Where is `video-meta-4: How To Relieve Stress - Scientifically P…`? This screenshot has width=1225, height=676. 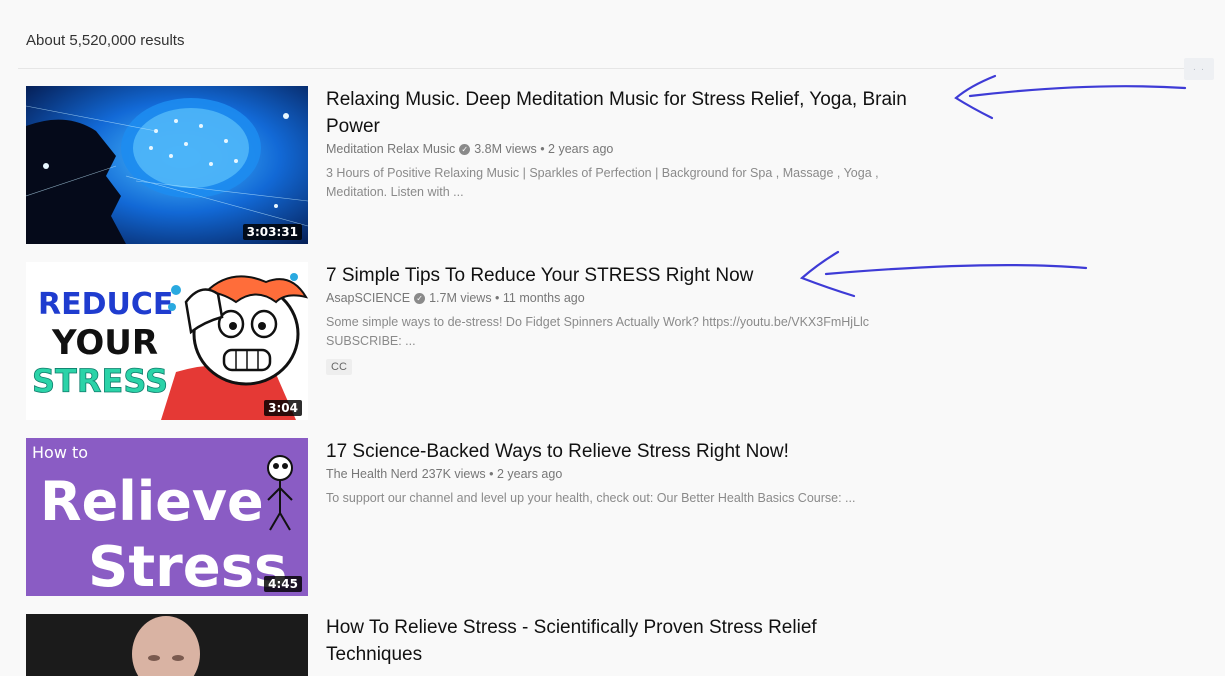 video-meta-4: How To Relieve Stress - Scientifically P… is located at coordinates (666, 641).